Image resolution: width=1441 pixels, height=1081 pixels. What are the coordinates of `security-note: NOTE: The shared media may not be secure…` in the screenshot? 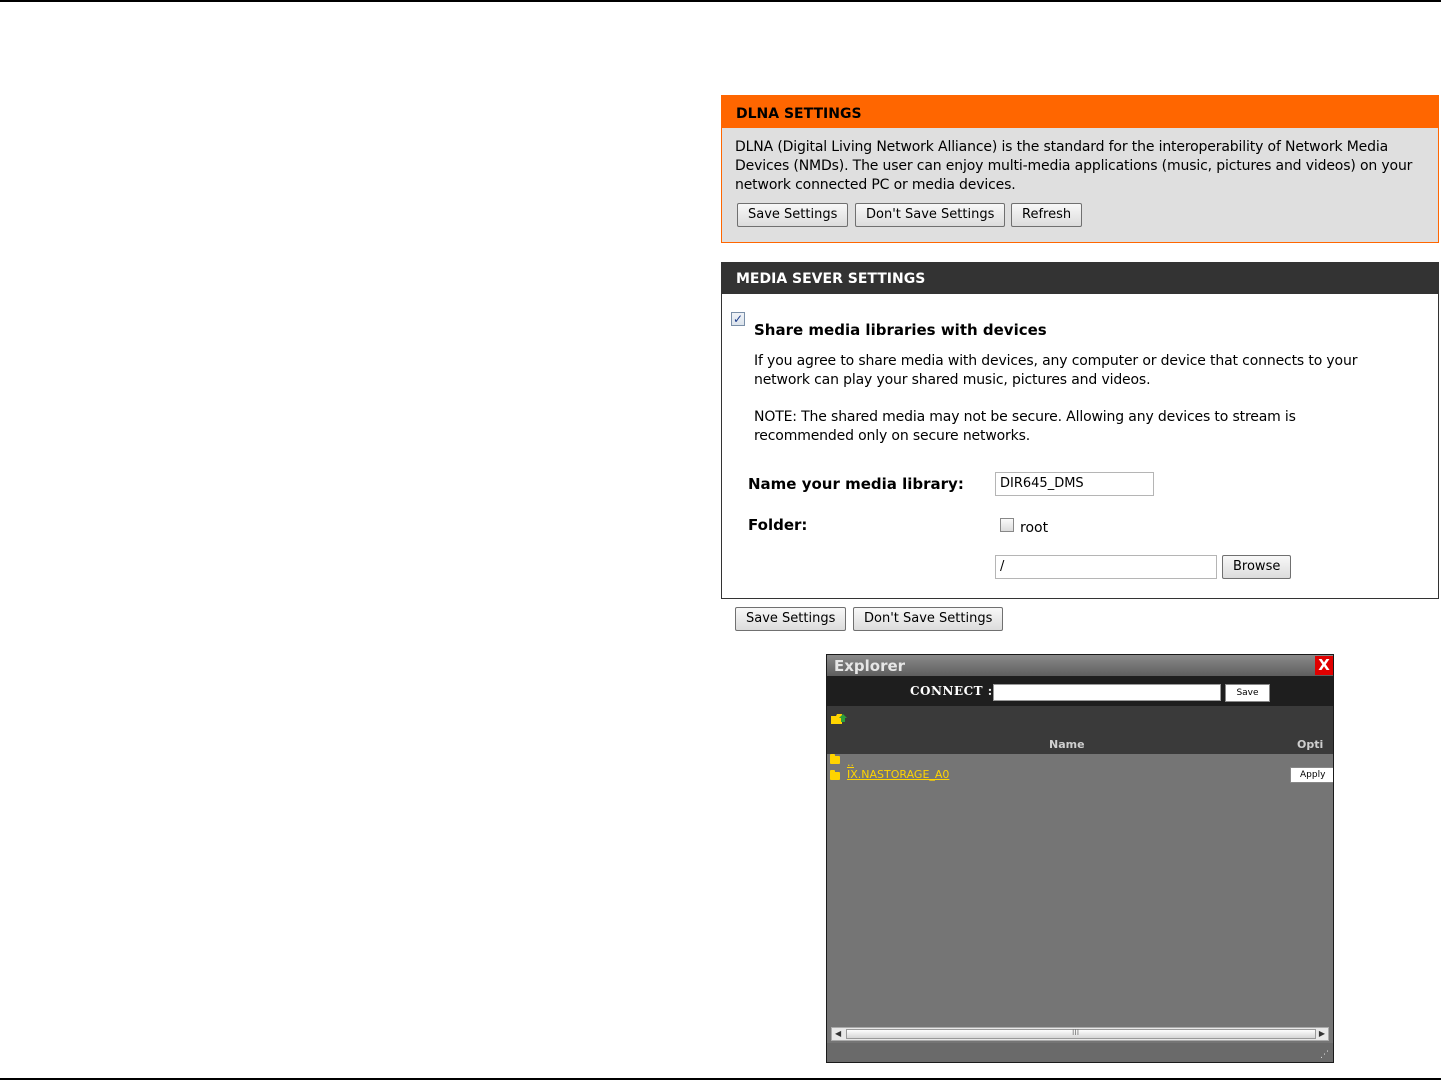 It's located at (1025, 426).